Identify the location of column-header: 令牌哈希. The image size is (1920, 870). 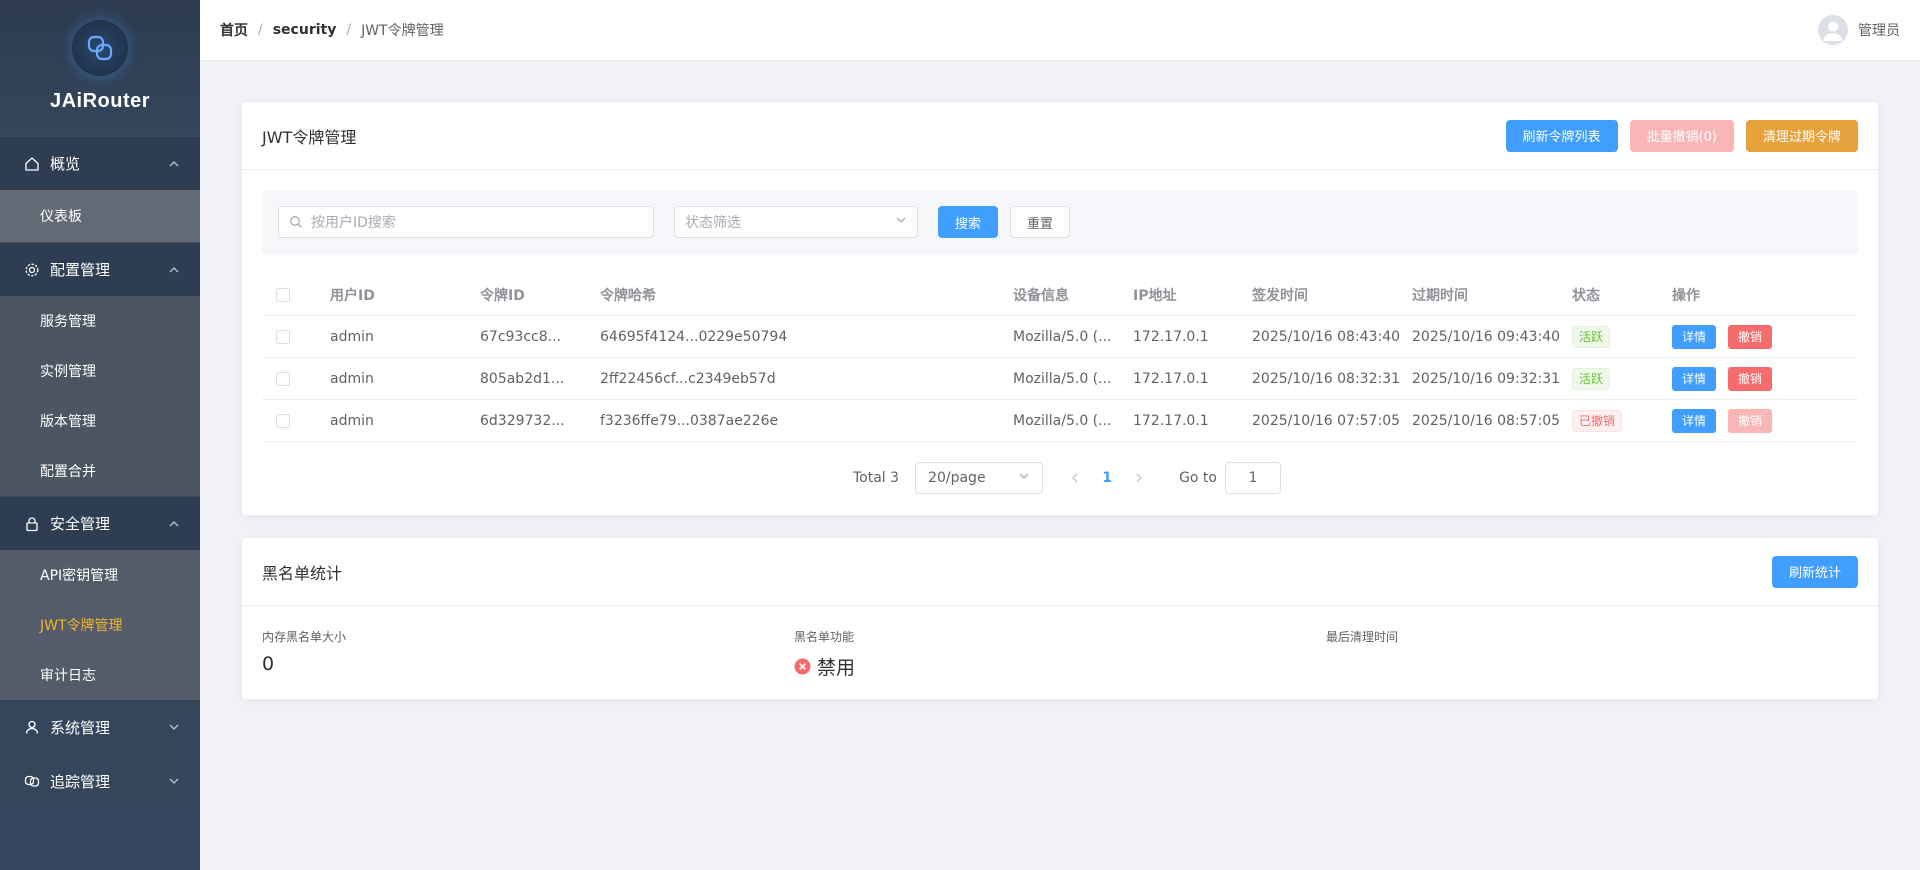
(628, 295).